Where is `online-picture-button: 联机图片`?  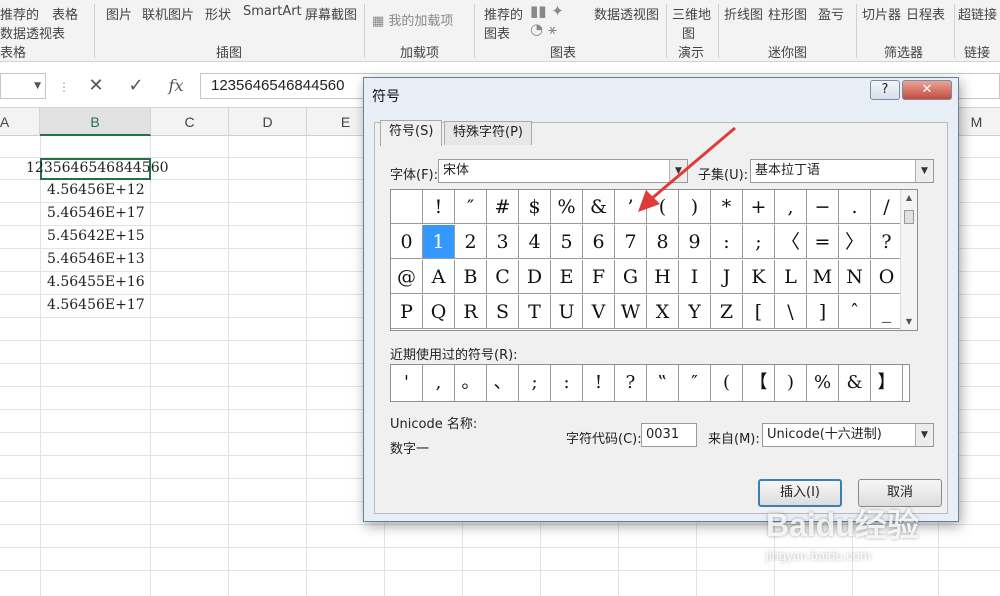
online-picture-button: 联机图片 is located at coordinates (168, 13).